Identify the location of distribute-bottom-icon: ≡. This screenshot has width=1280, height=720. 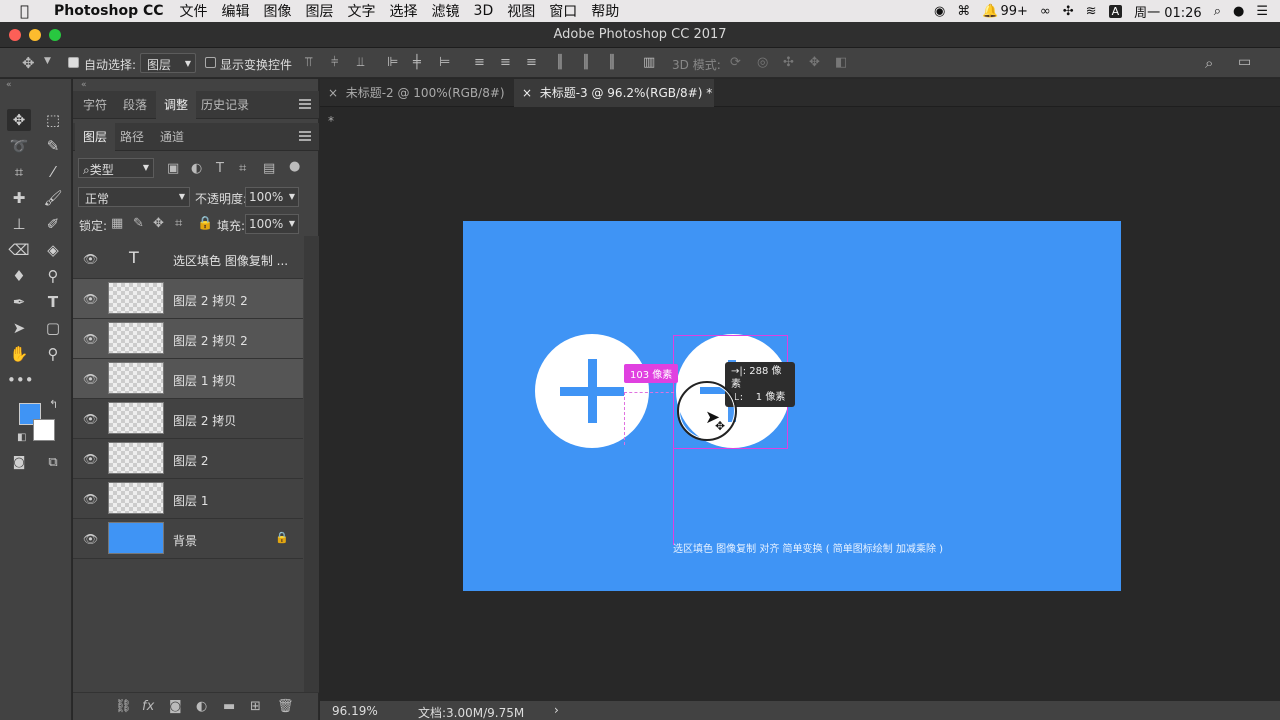
(531, 62).